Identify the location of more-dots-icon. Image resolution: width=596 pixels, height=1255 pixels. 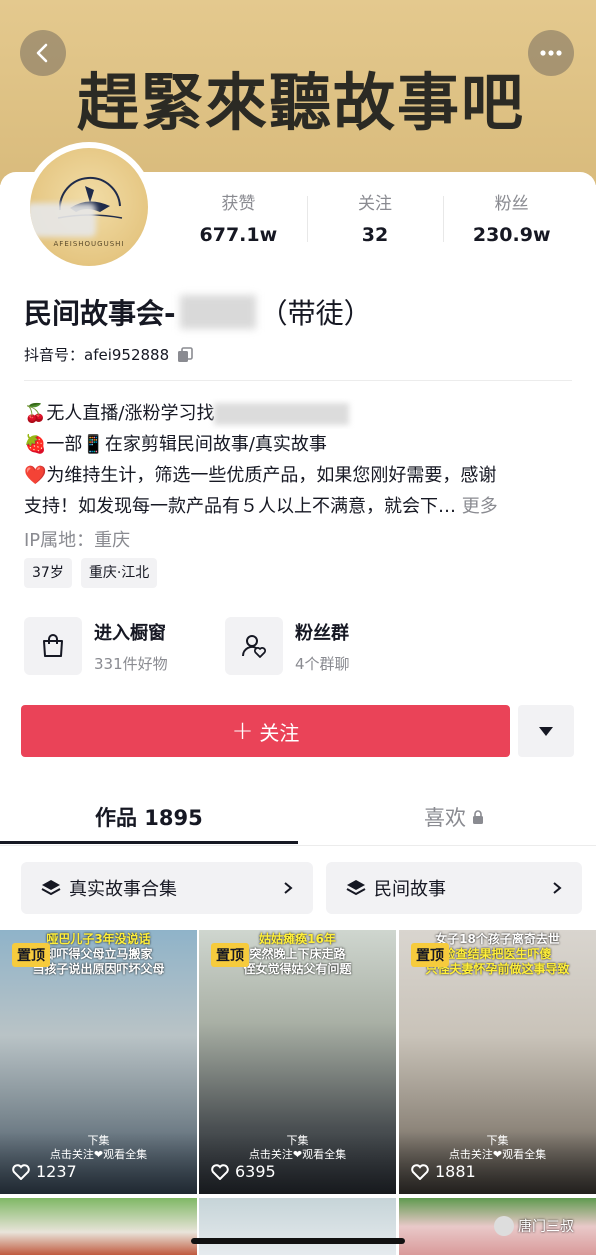
(551, 53).